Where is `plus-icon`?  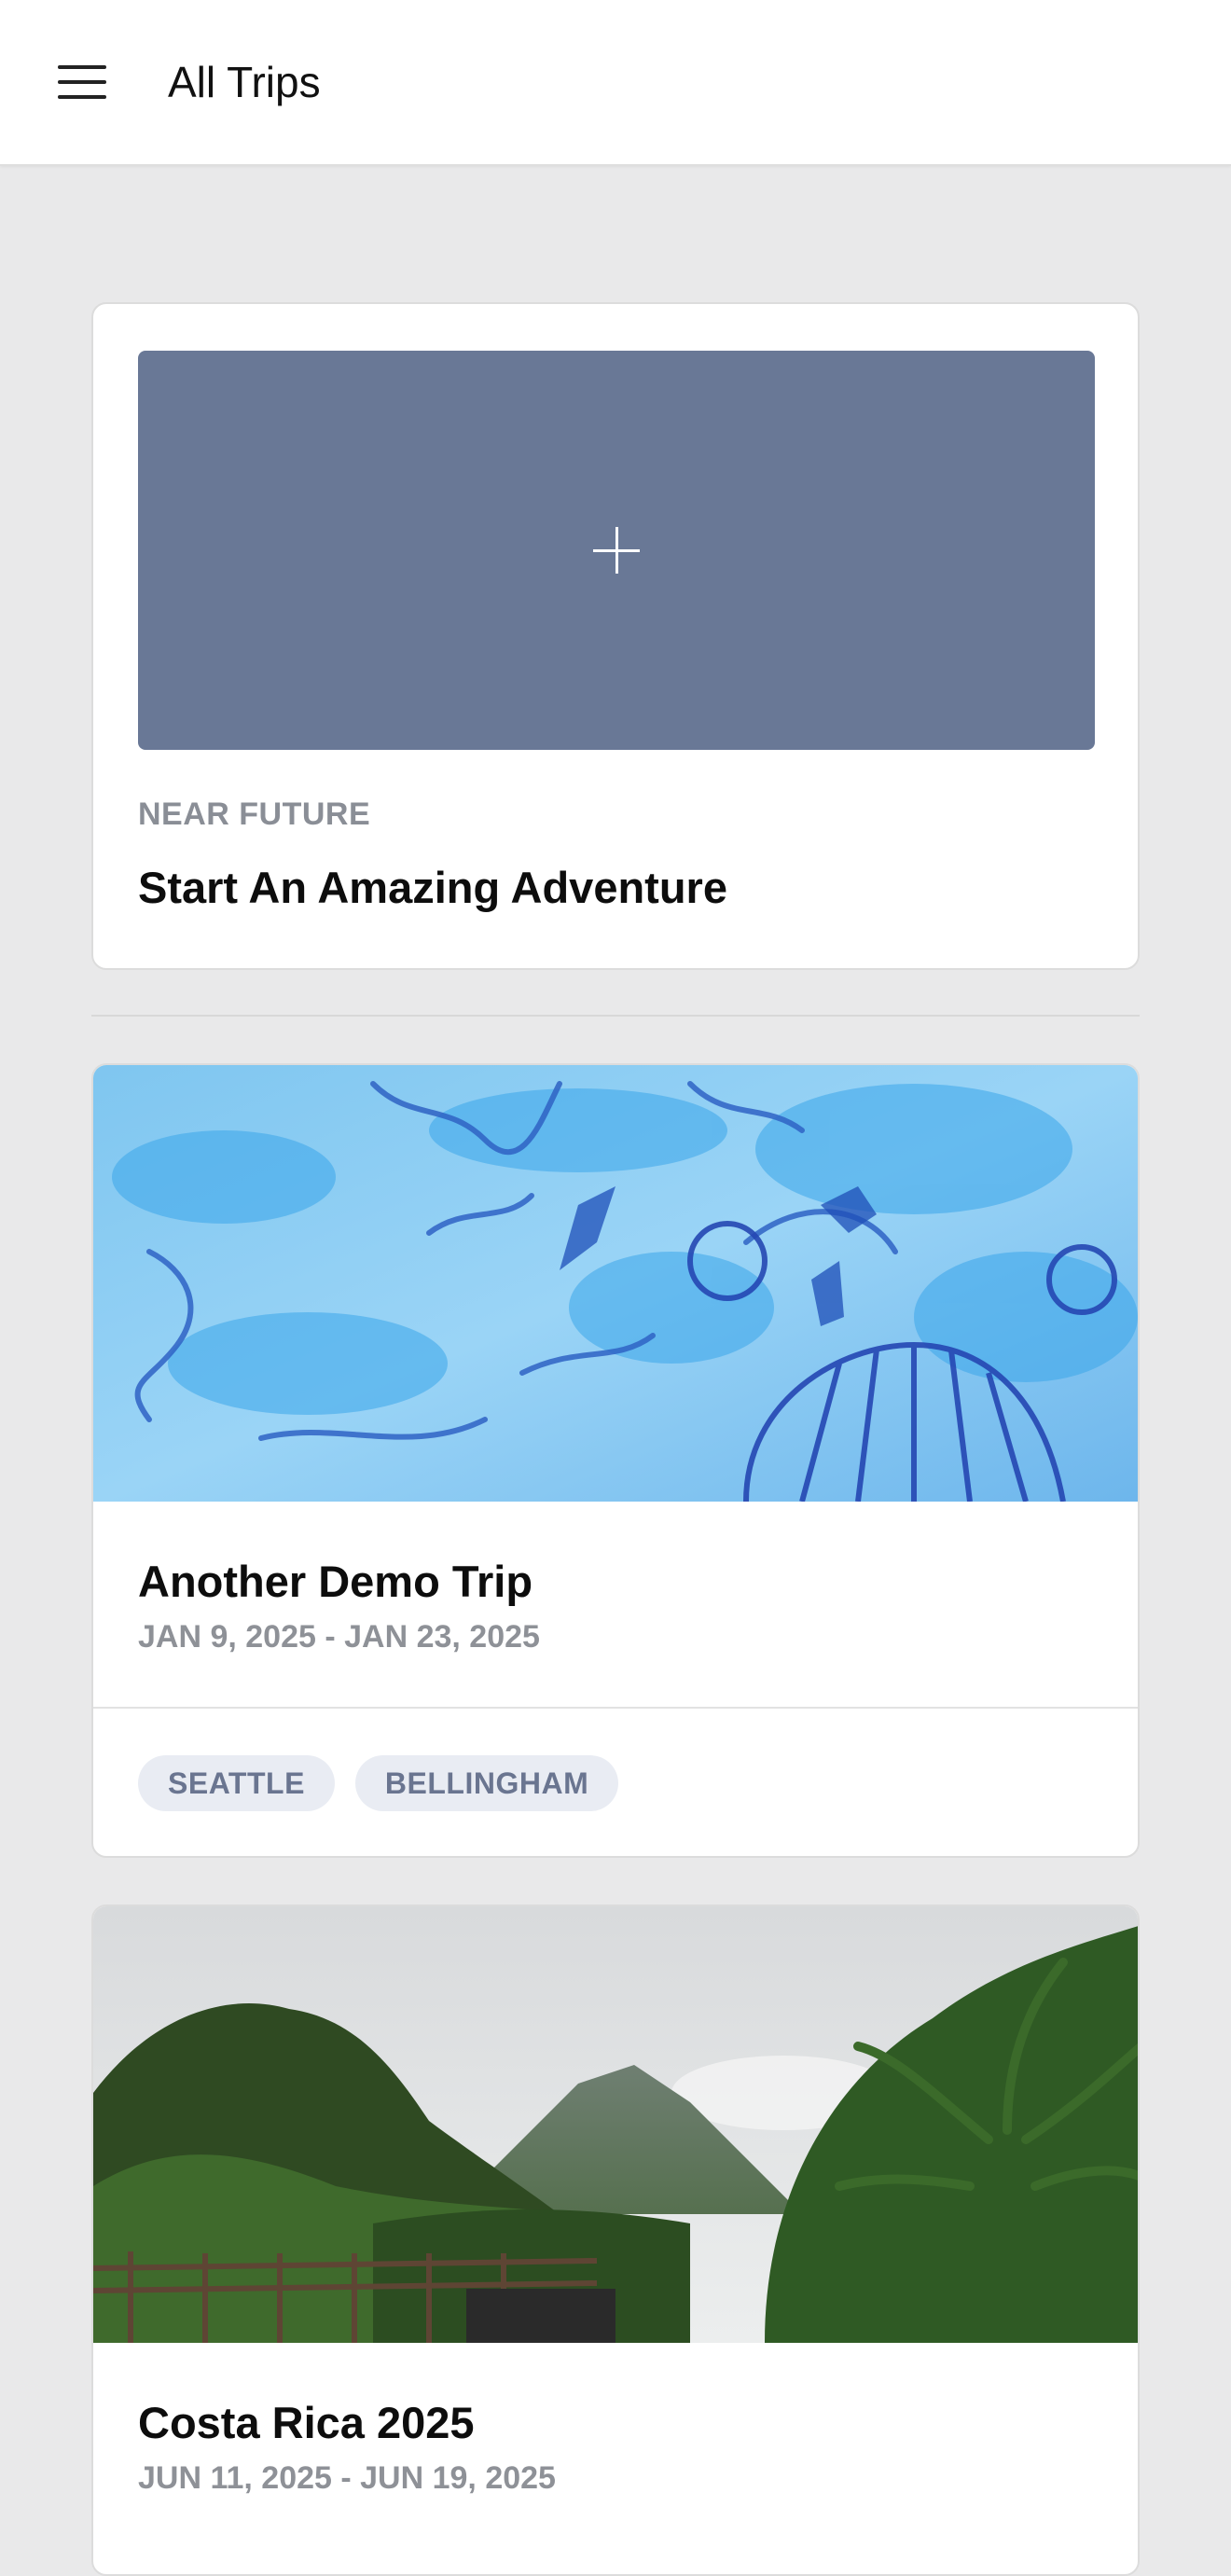
plus-icon is located at coordinates (616, 550).